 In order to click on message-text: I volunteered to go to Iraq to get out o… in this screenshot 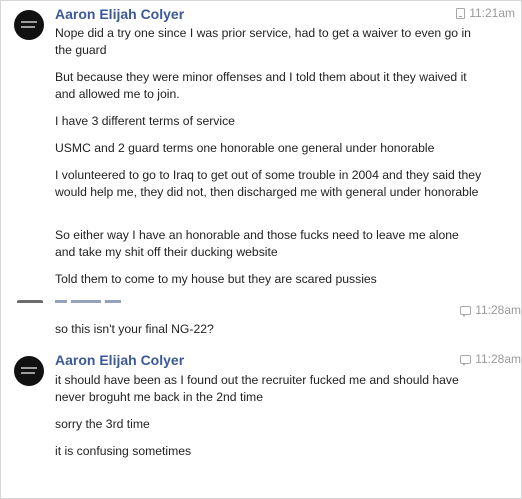, I will do `click(268, 183)`.